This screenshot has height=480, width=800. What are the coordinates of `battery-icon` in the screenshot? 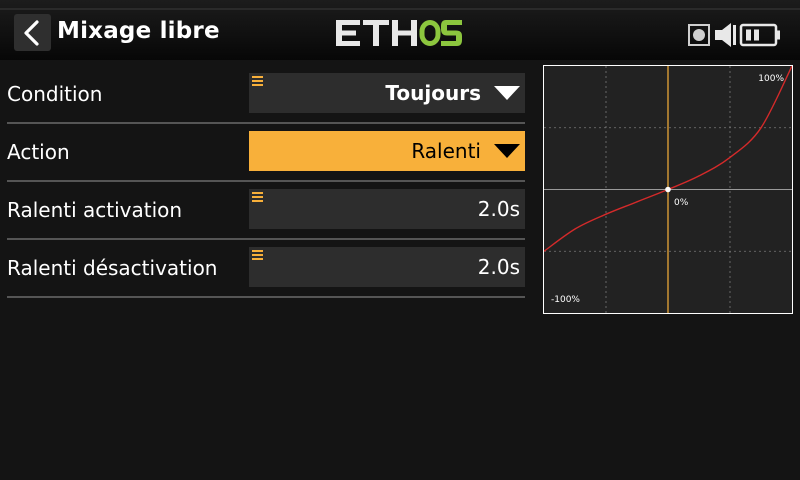 It's located at (759, 35).